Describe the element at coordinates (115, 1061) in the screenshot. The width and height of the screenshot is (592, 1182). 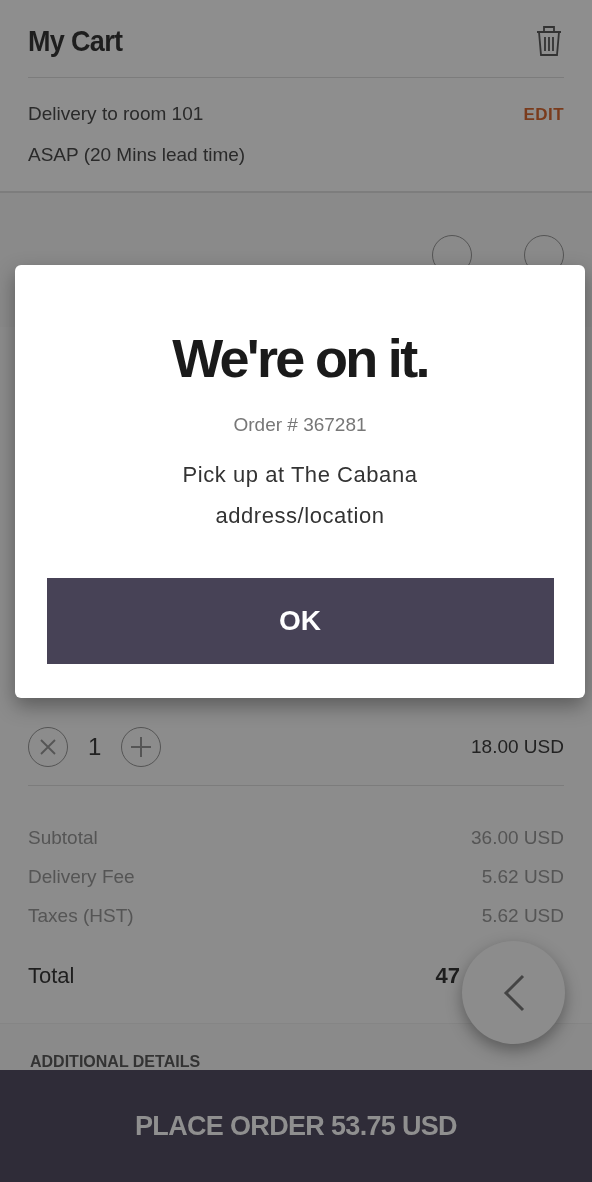
I see `section-heading: ADDITIONAL DETAILS` at that location.